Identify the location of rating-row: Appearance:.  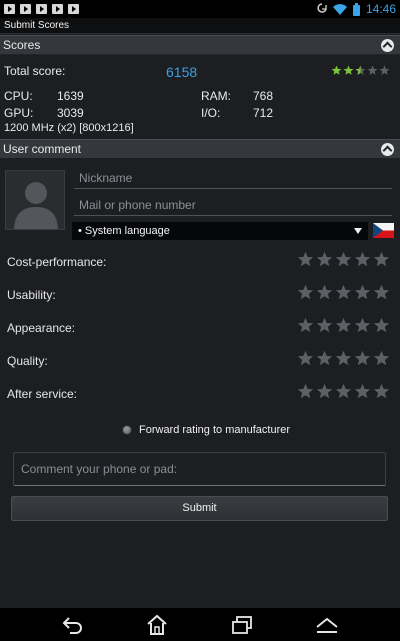
(200, 328).